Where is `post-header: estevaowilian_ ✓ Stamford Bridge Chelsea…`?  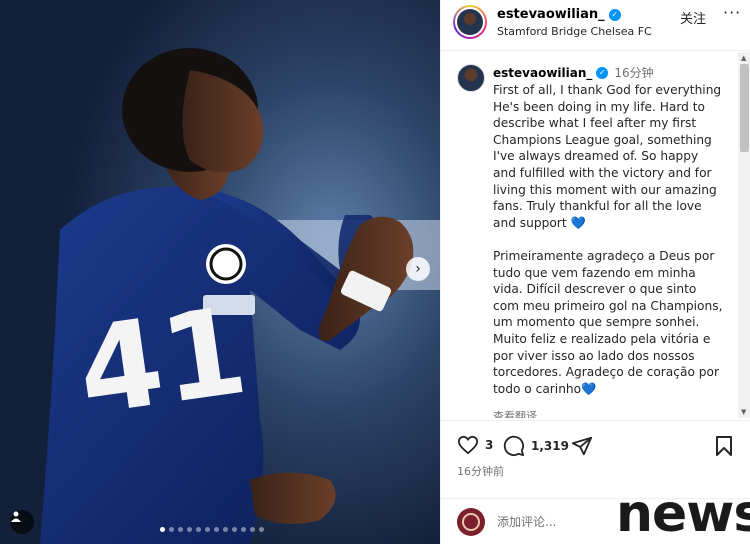
post-header: estevaowilian_ ✓ Stamford Bridge Chelsea… is located at coordinates (595, 25).